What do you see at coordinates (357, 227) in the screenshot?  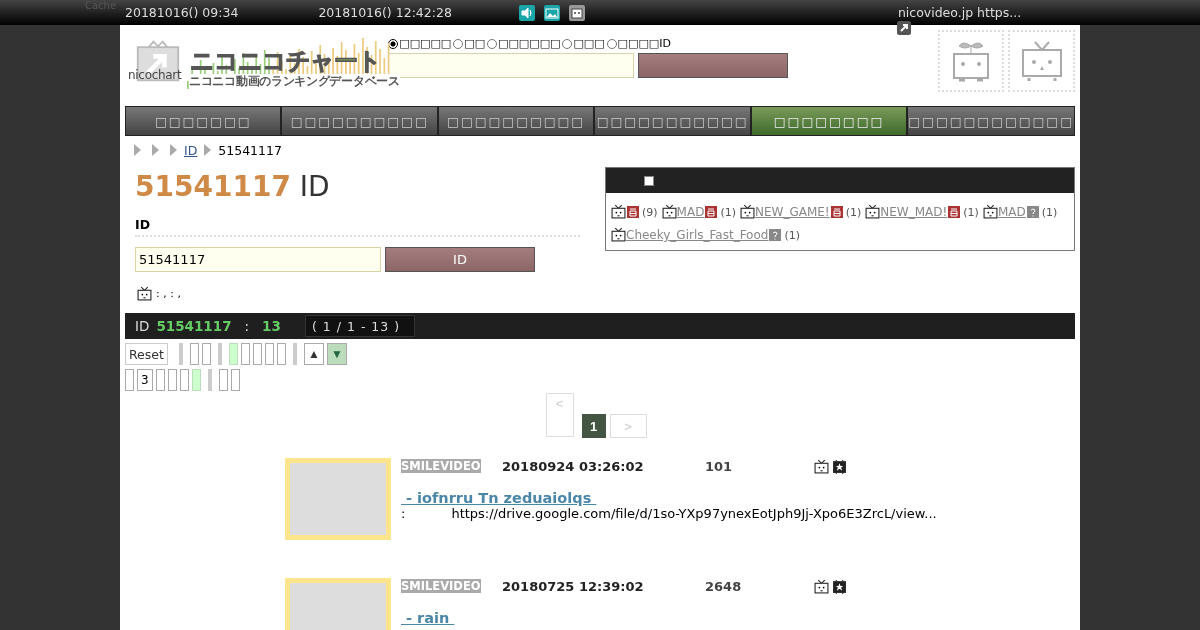 I see `section-label: ID` at bounding box center [357, 227].